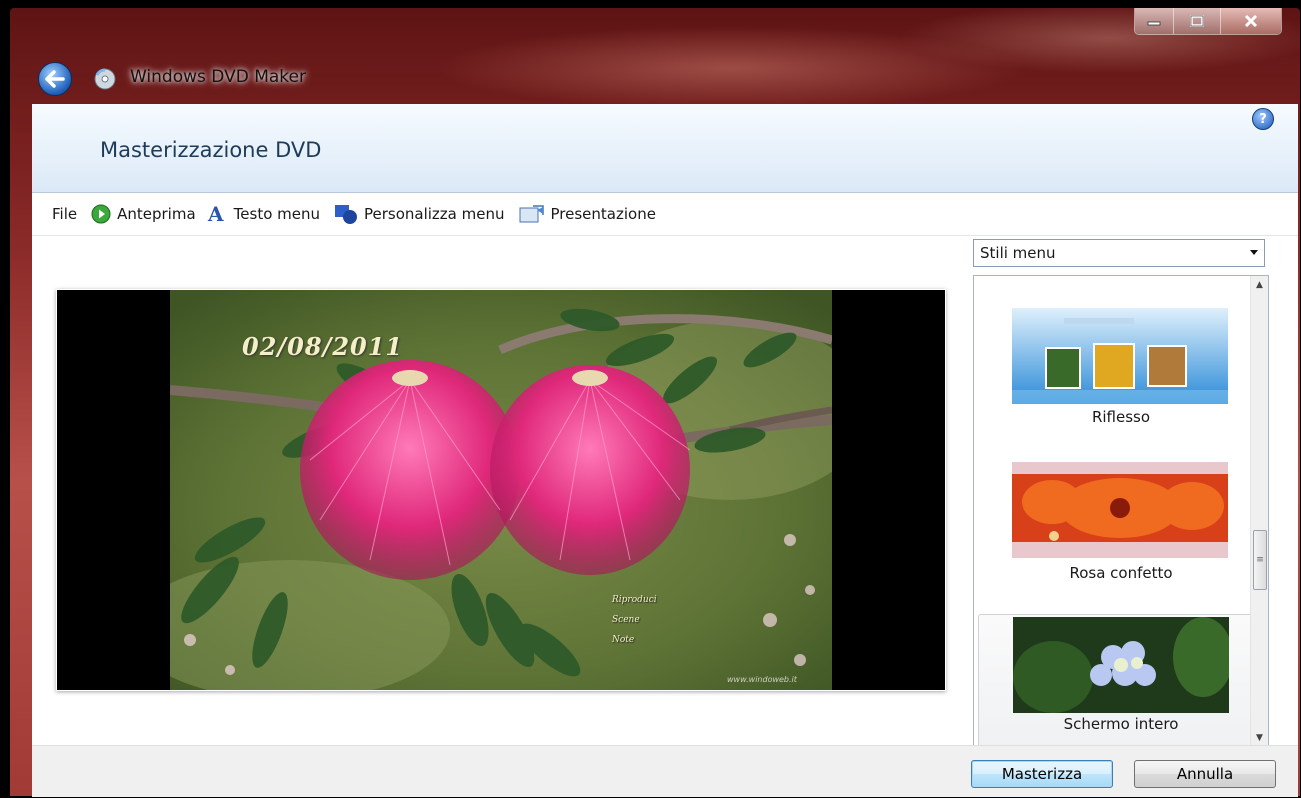 This screenshot has width=1301, height=798. I want to click on menu-text-button: A Testo menu, so click(263, 214).